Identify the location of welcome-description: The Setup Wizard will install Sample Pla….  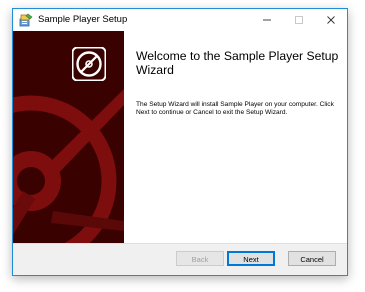
(235, 109).